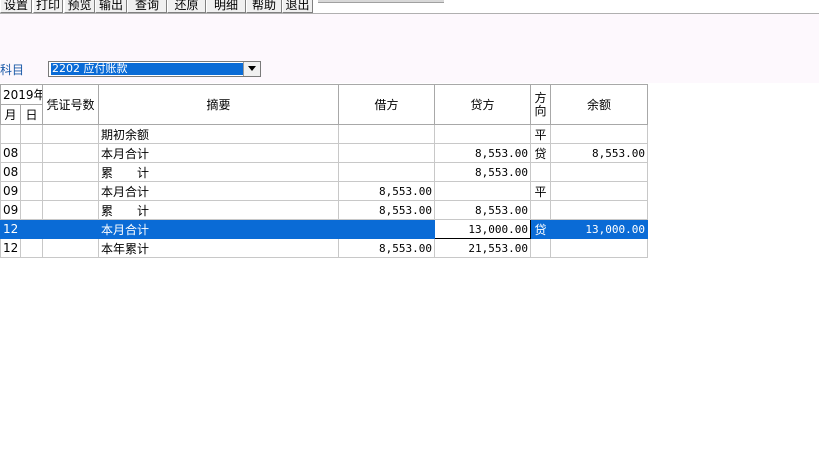  Describe the element at coordinates (599, 153) in the screenshot. I see `balance-cell: 8,553.00` at that location.